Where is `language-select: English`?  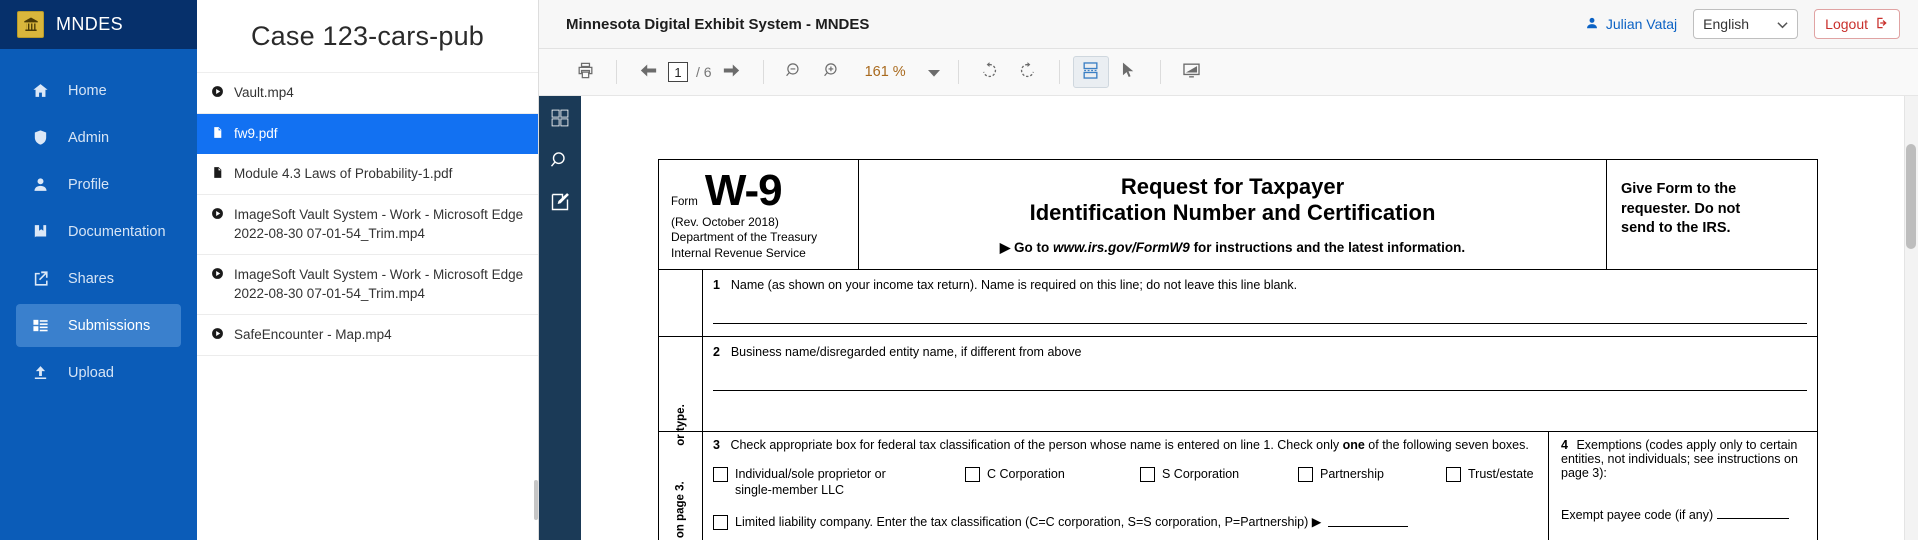 language-select: English is located at coordinates (1746, 24).